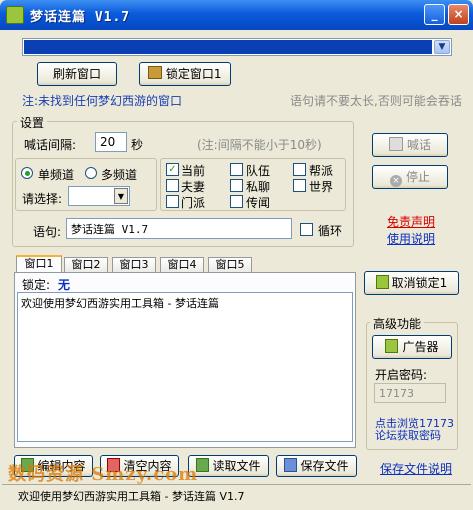  Describe the element at coordinates (102, 101) in the screenshot. I see `status-text: 注:未找到任何梦幻西游的窗口` at that location.